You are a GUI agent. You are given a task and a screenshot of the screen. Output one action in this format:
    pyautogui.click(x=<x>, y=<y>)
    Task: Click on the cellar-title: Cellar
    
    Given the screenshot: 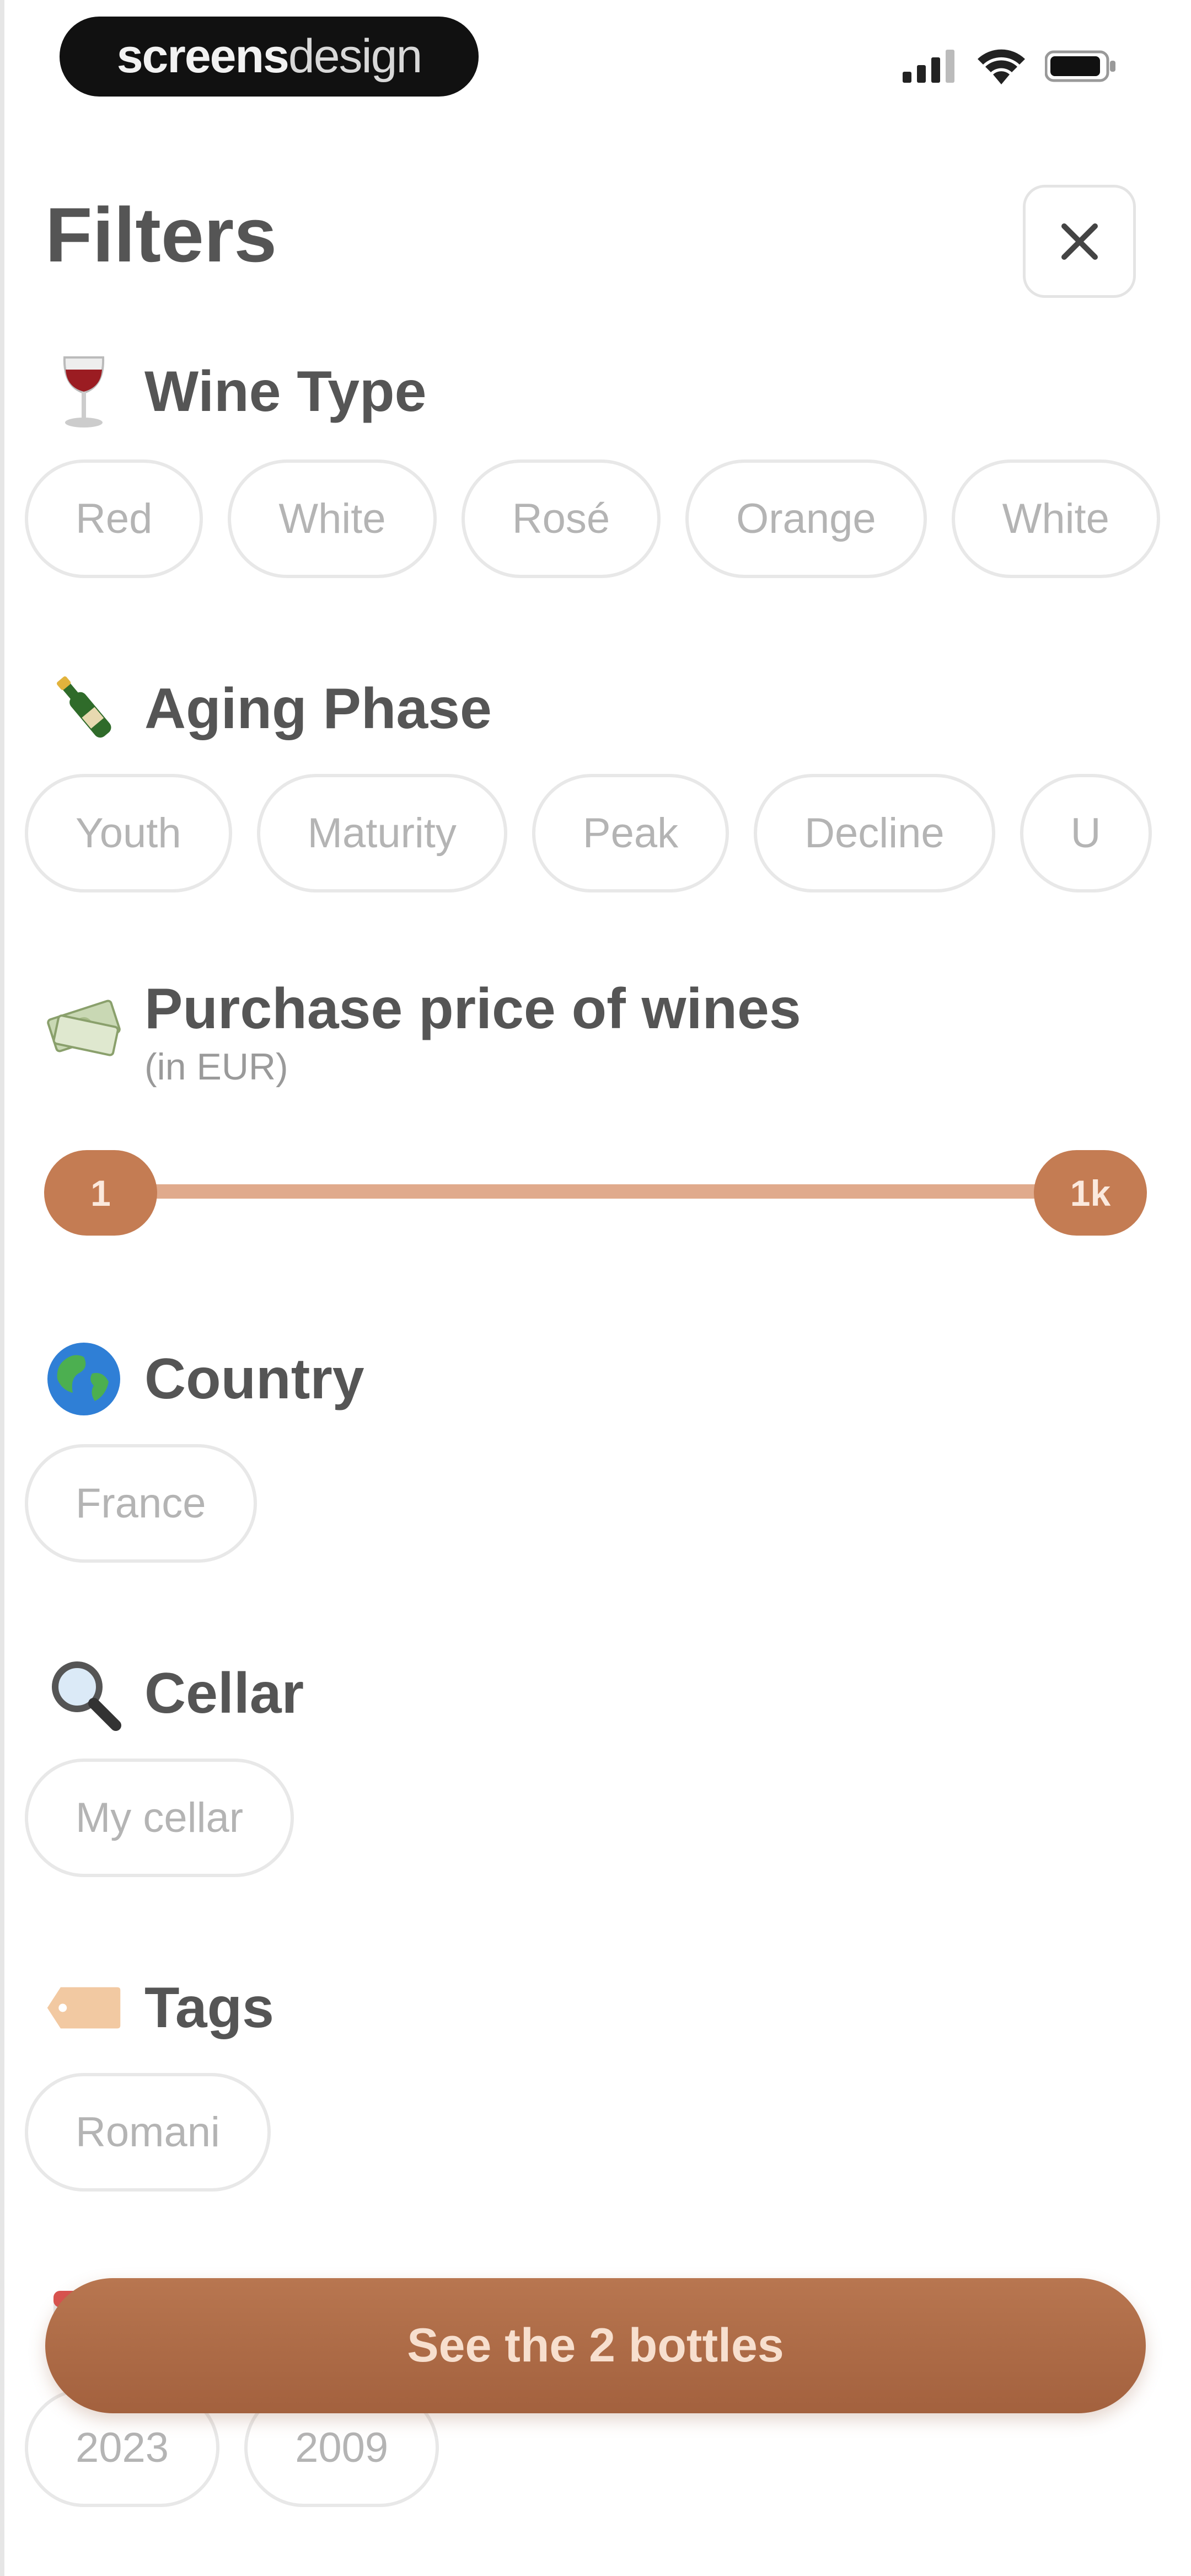 What is the action you would take?
    pyautogui.click(x=224, y=1693)
    